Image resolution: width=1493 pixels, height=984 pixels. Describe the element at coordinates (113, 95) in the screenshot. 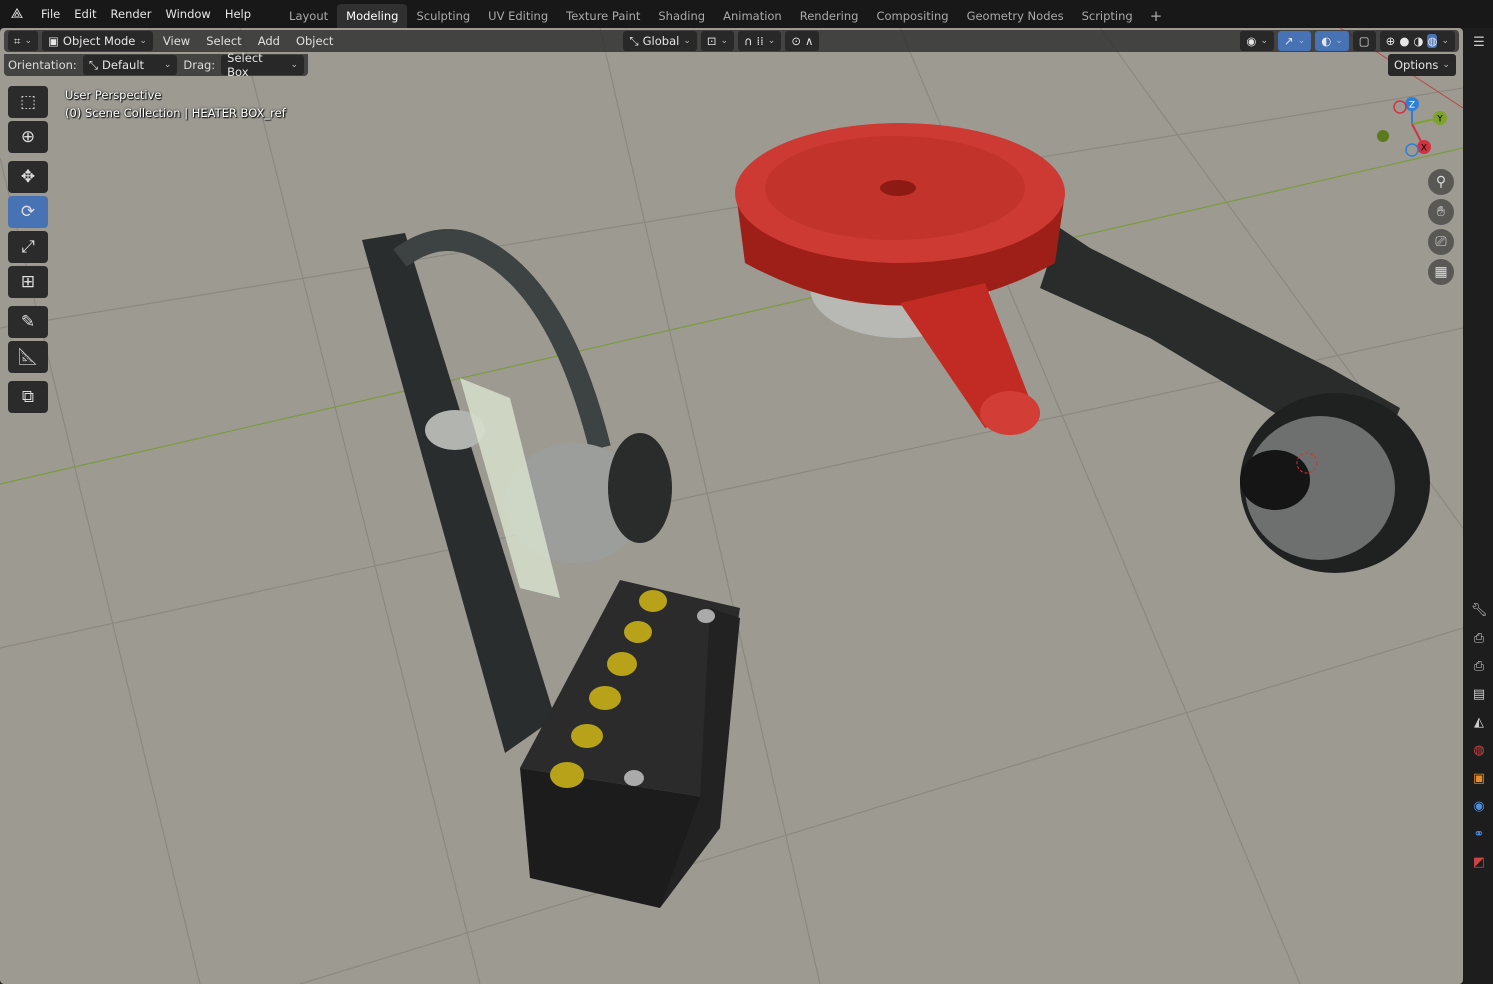

I see `view-name: User Perspective` at that location.